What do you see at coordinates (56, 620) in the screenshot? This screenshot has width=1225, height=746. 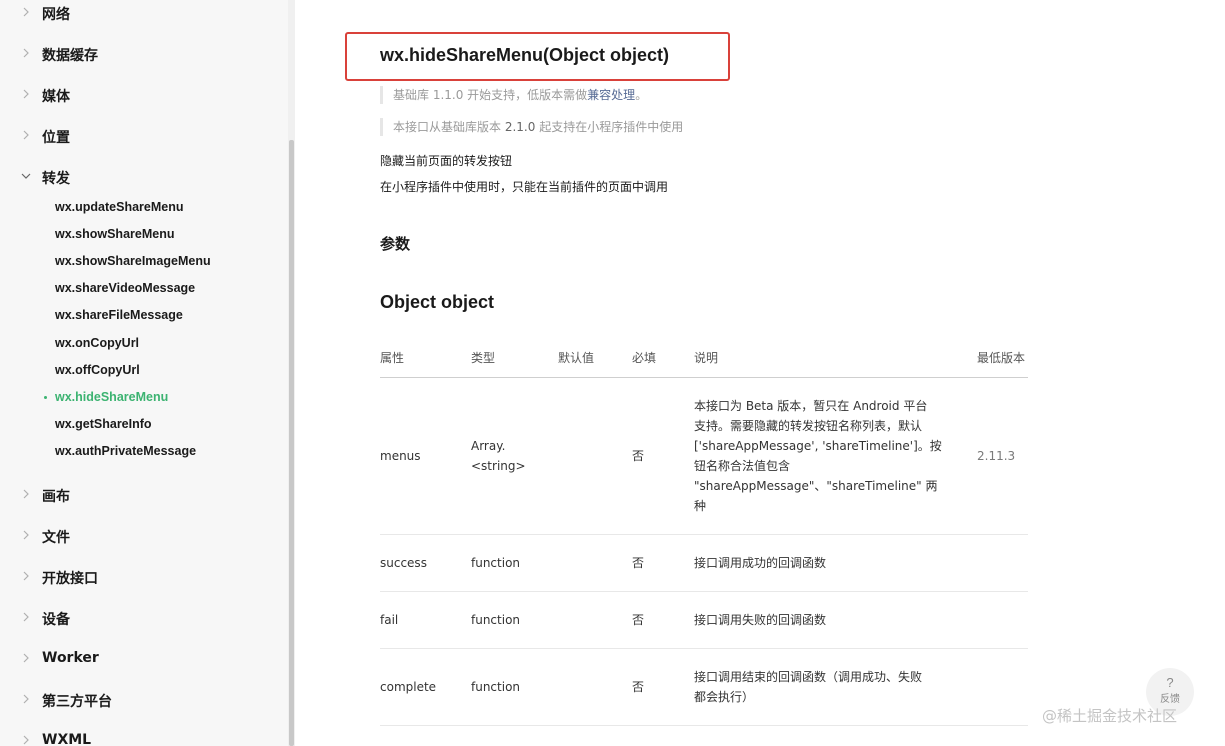 I see `sidebar-category-label: 设备` at bounding box center [56, 620].